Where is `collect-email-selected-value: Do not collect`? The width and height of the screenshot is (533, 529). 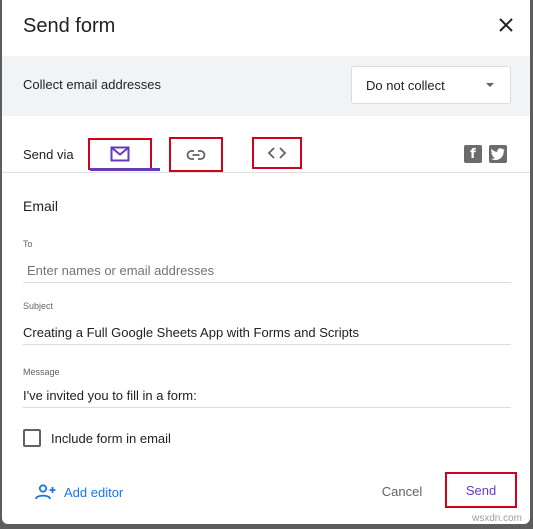
collect-email-selected-value: Do not collect is located at coordinates (405, 85).